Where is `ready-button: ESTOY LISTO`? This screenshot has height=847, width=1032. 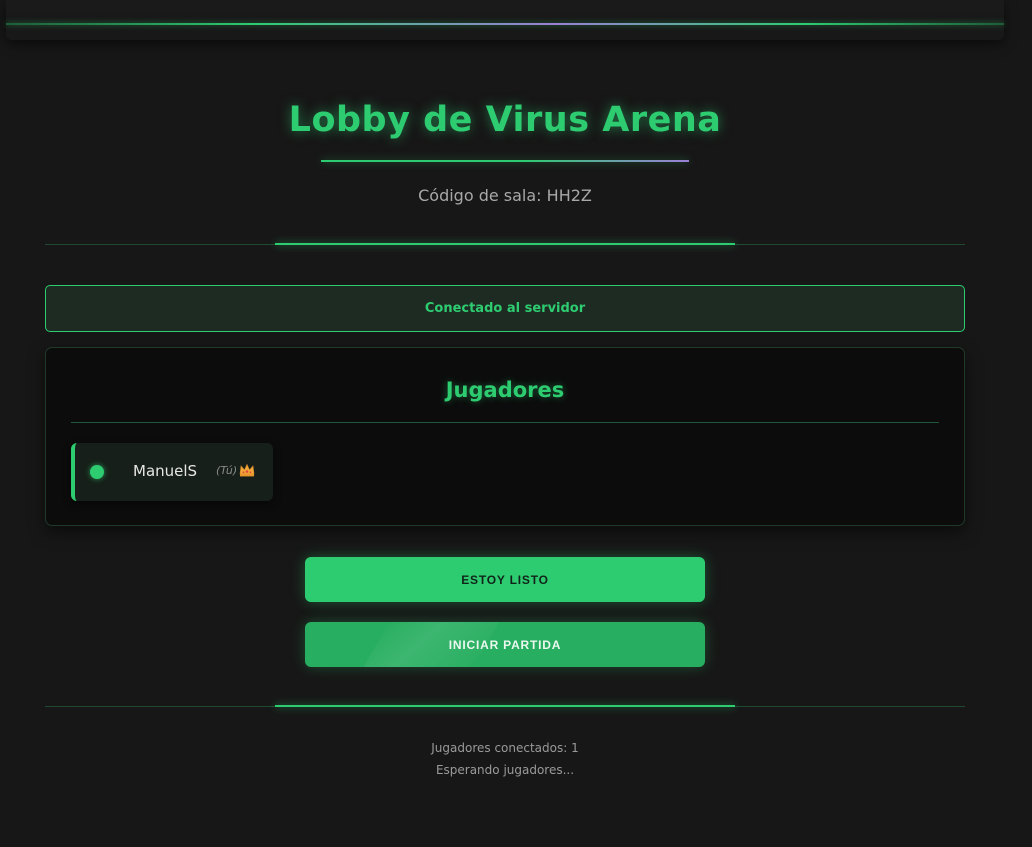
ready-button: ESTOY LISTO is located at coordinates (505, 579).